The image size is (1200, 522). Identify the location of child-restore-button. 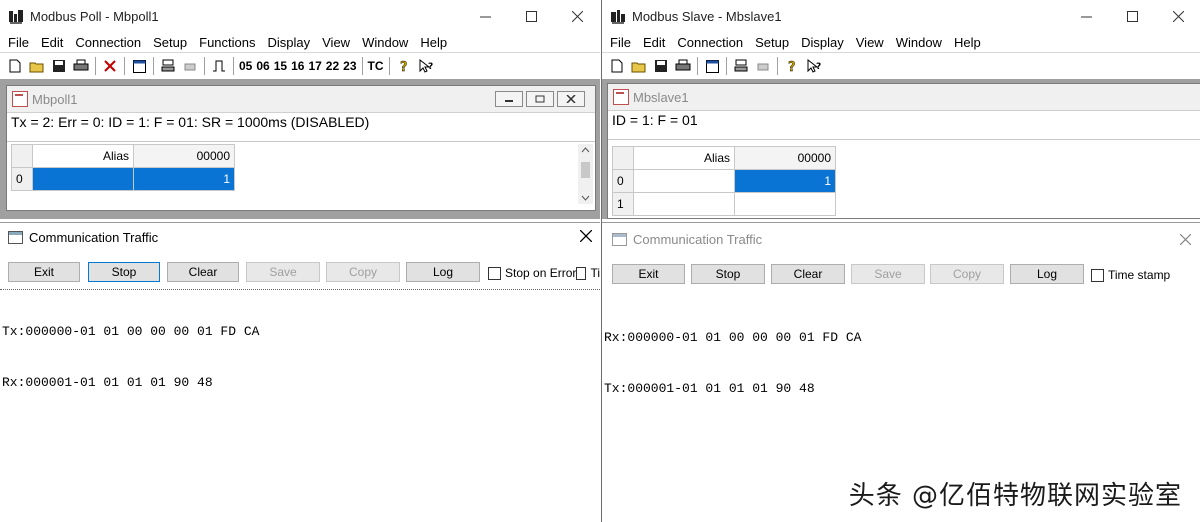
(540, 99).